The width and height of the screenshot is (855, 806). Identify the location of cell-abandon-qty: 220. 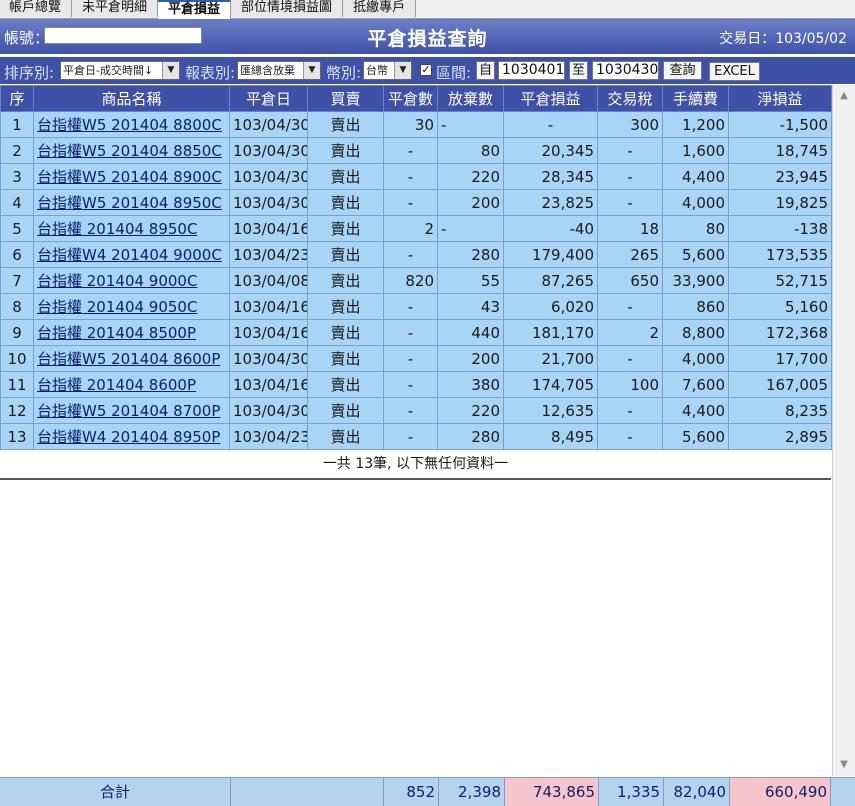
(470, 410).